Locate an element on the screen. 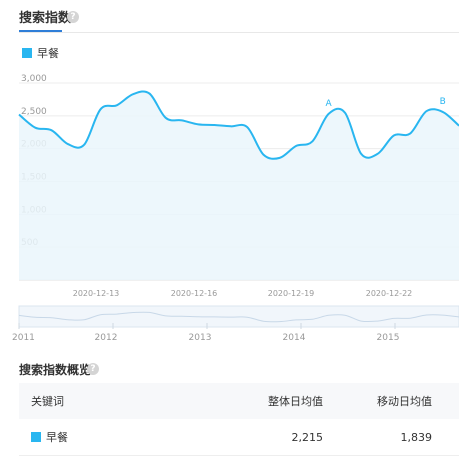 The image size is (459, 456). x-tick-label: 2020-12-13 is located at coordinates (96, 293).